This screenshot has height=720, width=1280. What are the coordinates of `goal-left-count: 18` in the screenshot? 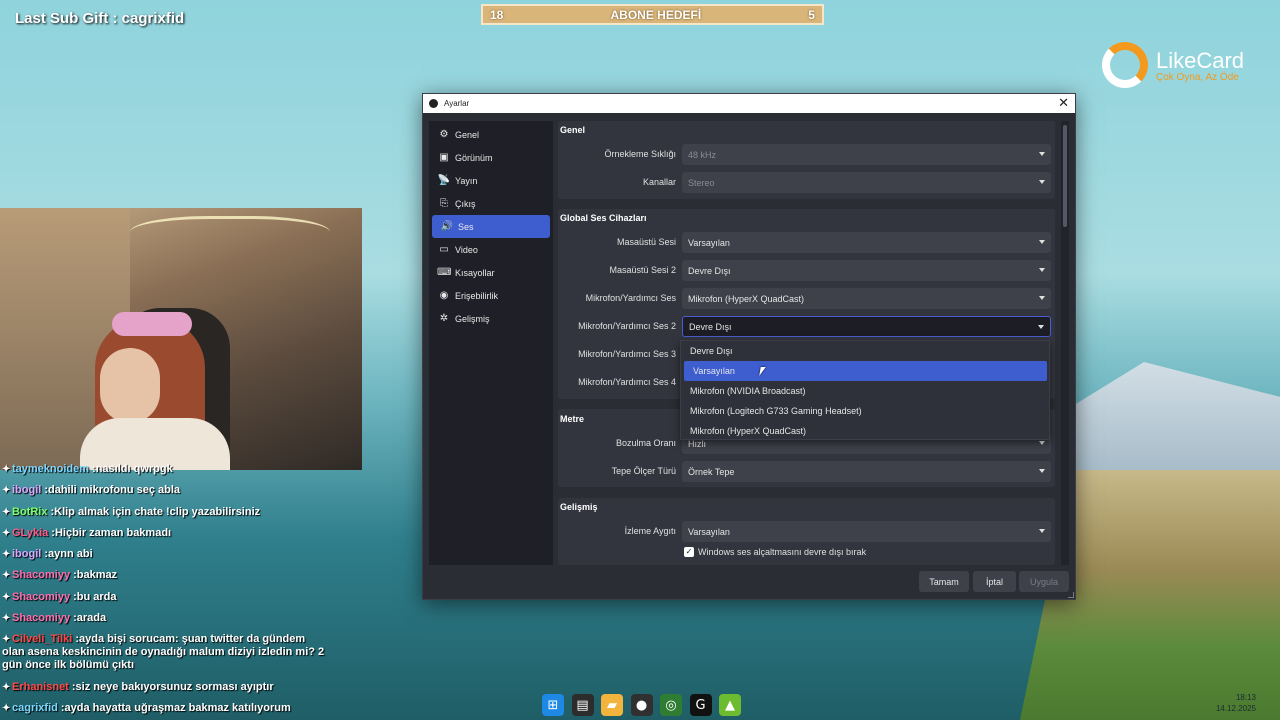 It's located at (497, 14).